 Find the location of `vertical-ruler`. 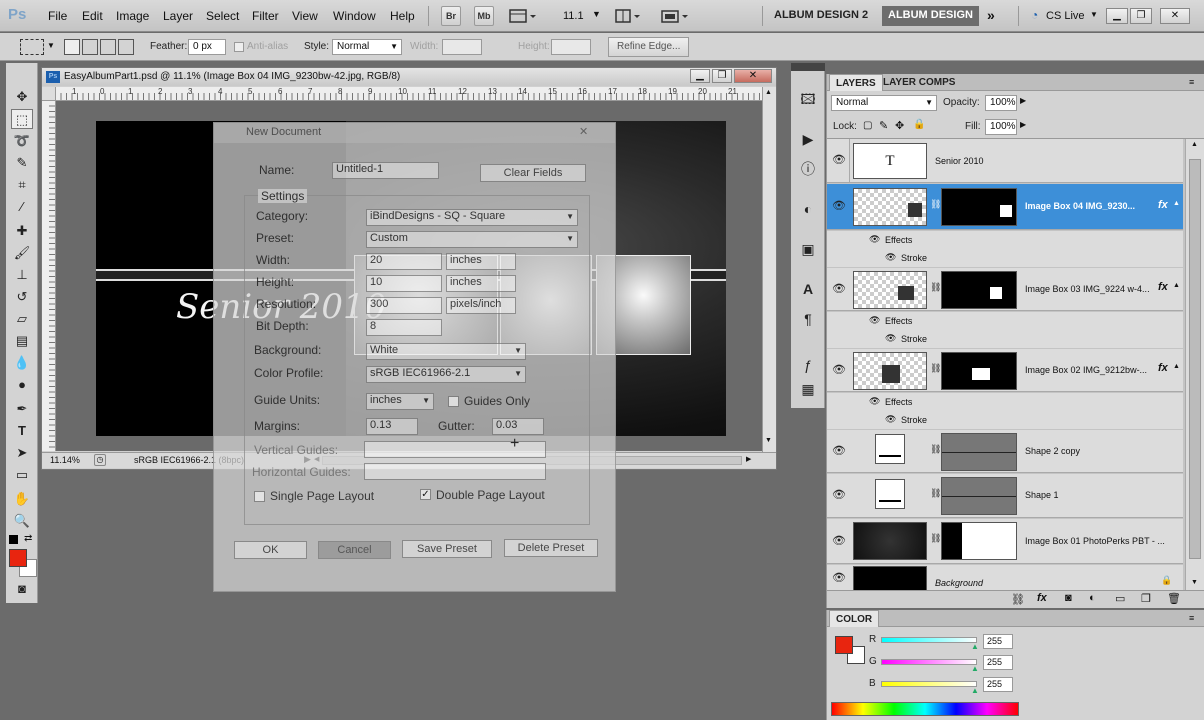

vertical-ruler is located at coordinates (49, 276).